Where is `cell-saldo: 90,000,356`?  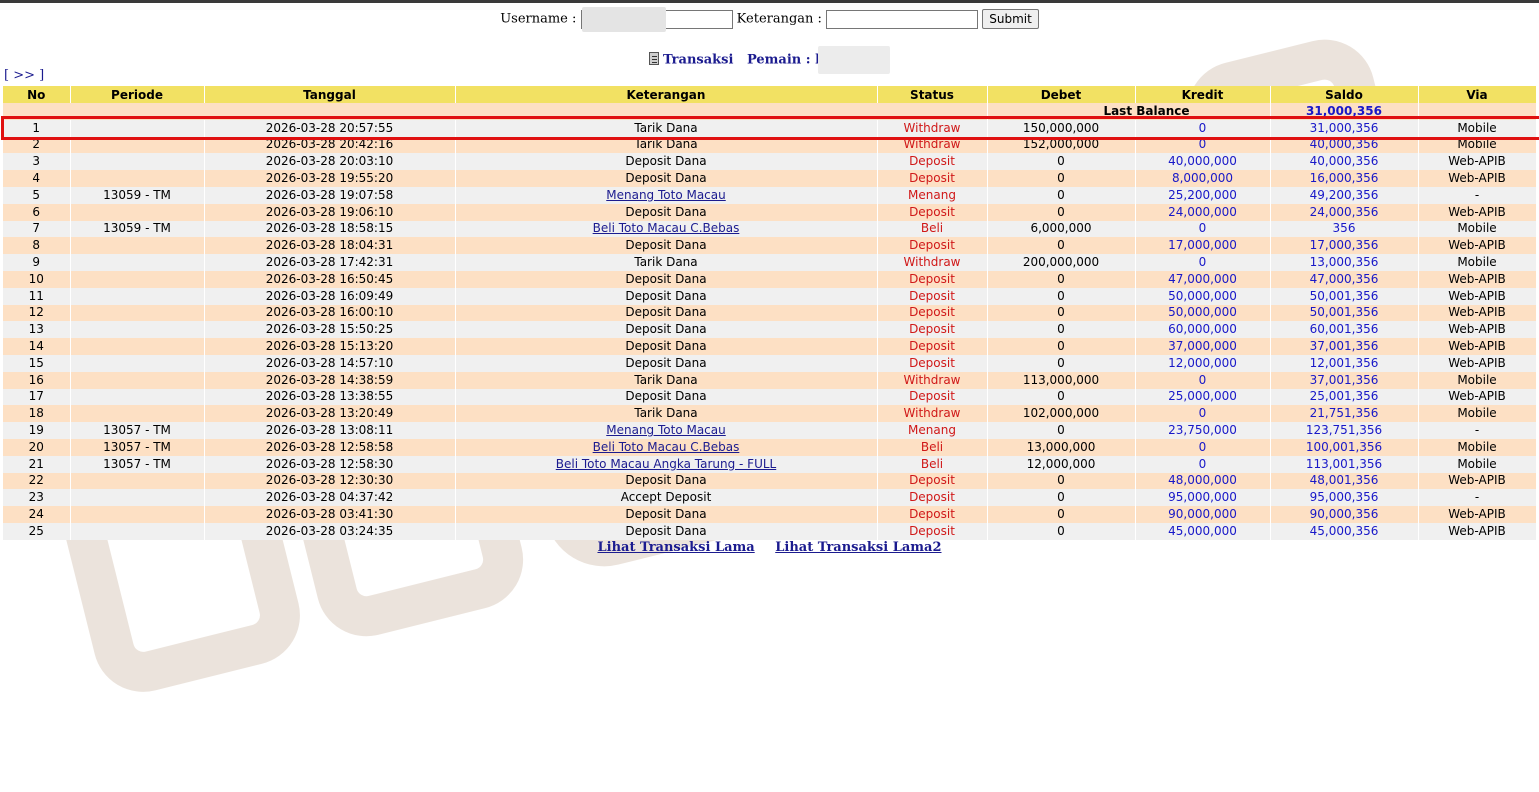
cell-saldo: 90,000,356 is located at coordinates (1344, 514).